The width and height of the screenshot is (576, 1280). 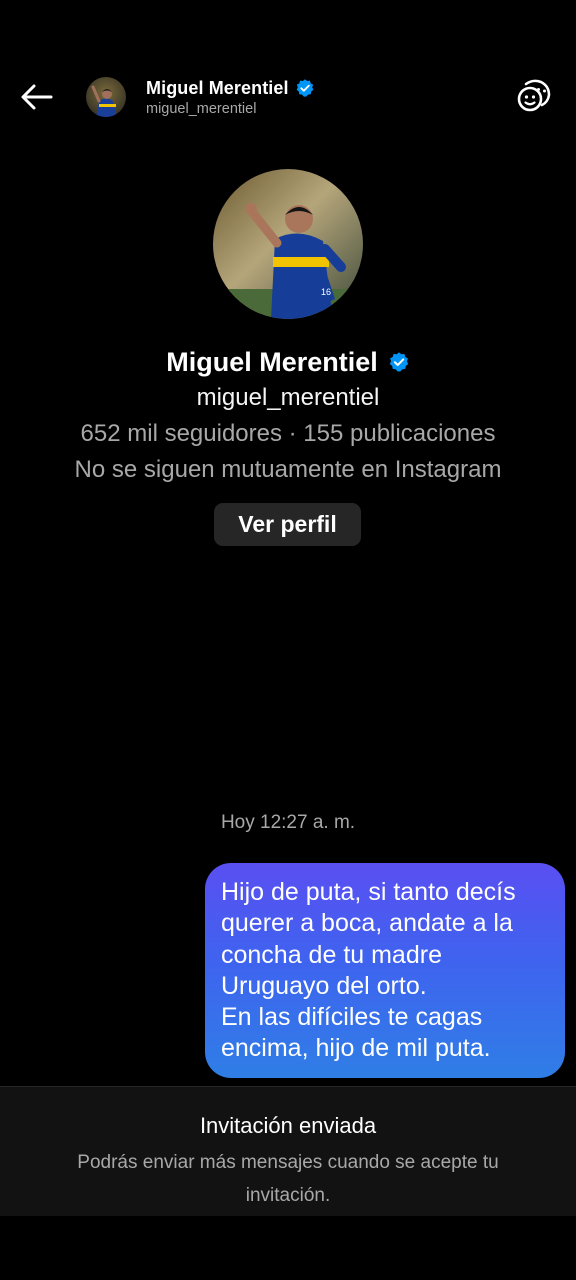 What do you see at coordinates (217, 87) in the screenshot?
I see `header-name: Miguel Merentiel` at bounding box center [217, 87].